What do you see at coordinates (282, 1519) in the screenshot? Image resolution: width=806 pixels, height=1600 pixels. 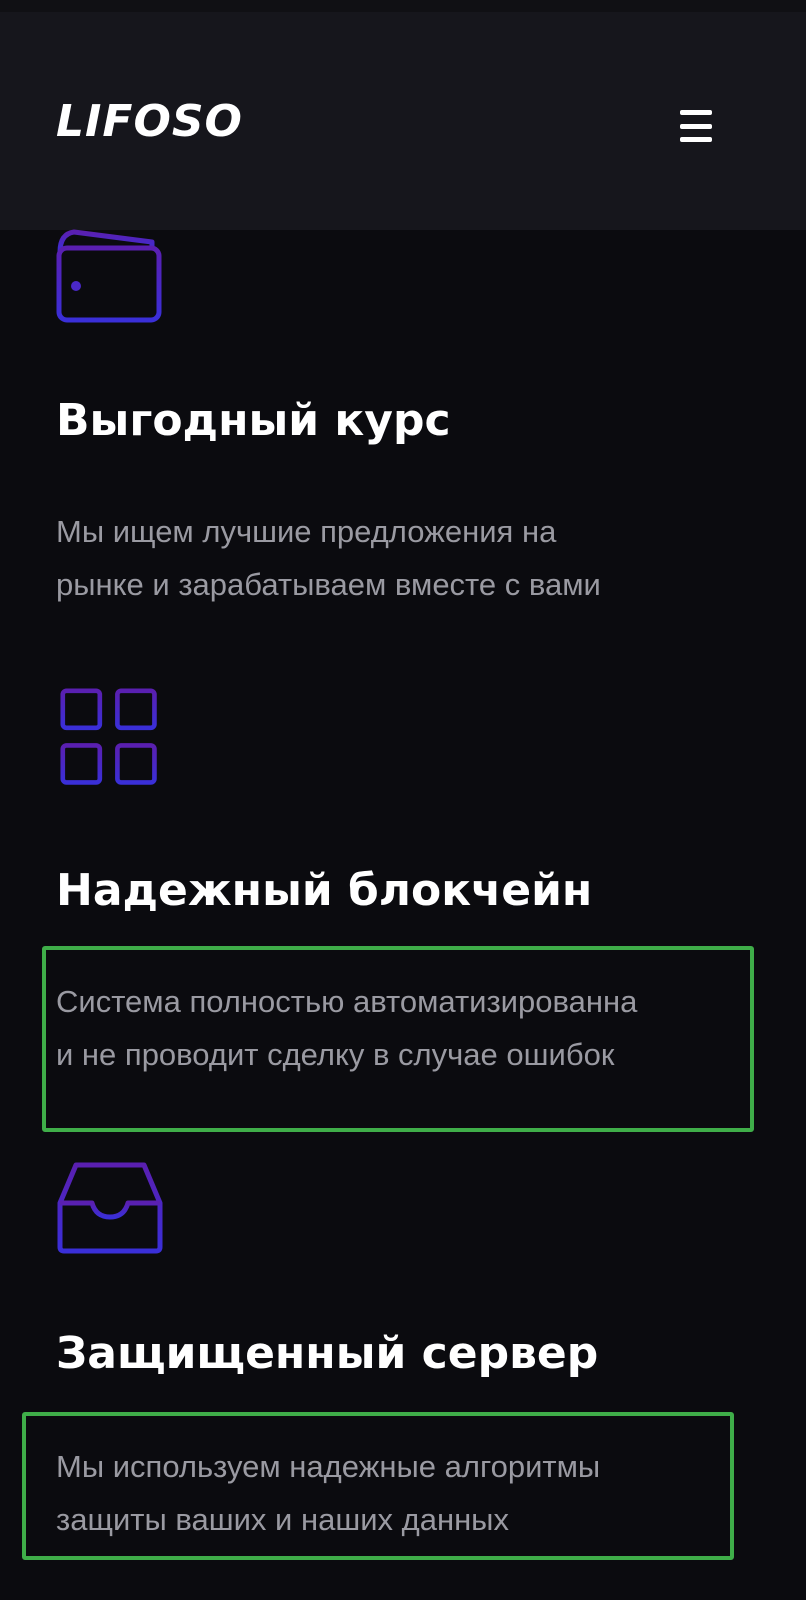 I see `description-line: защиты ваших и наших данных` at bounding box center [282, 1519].